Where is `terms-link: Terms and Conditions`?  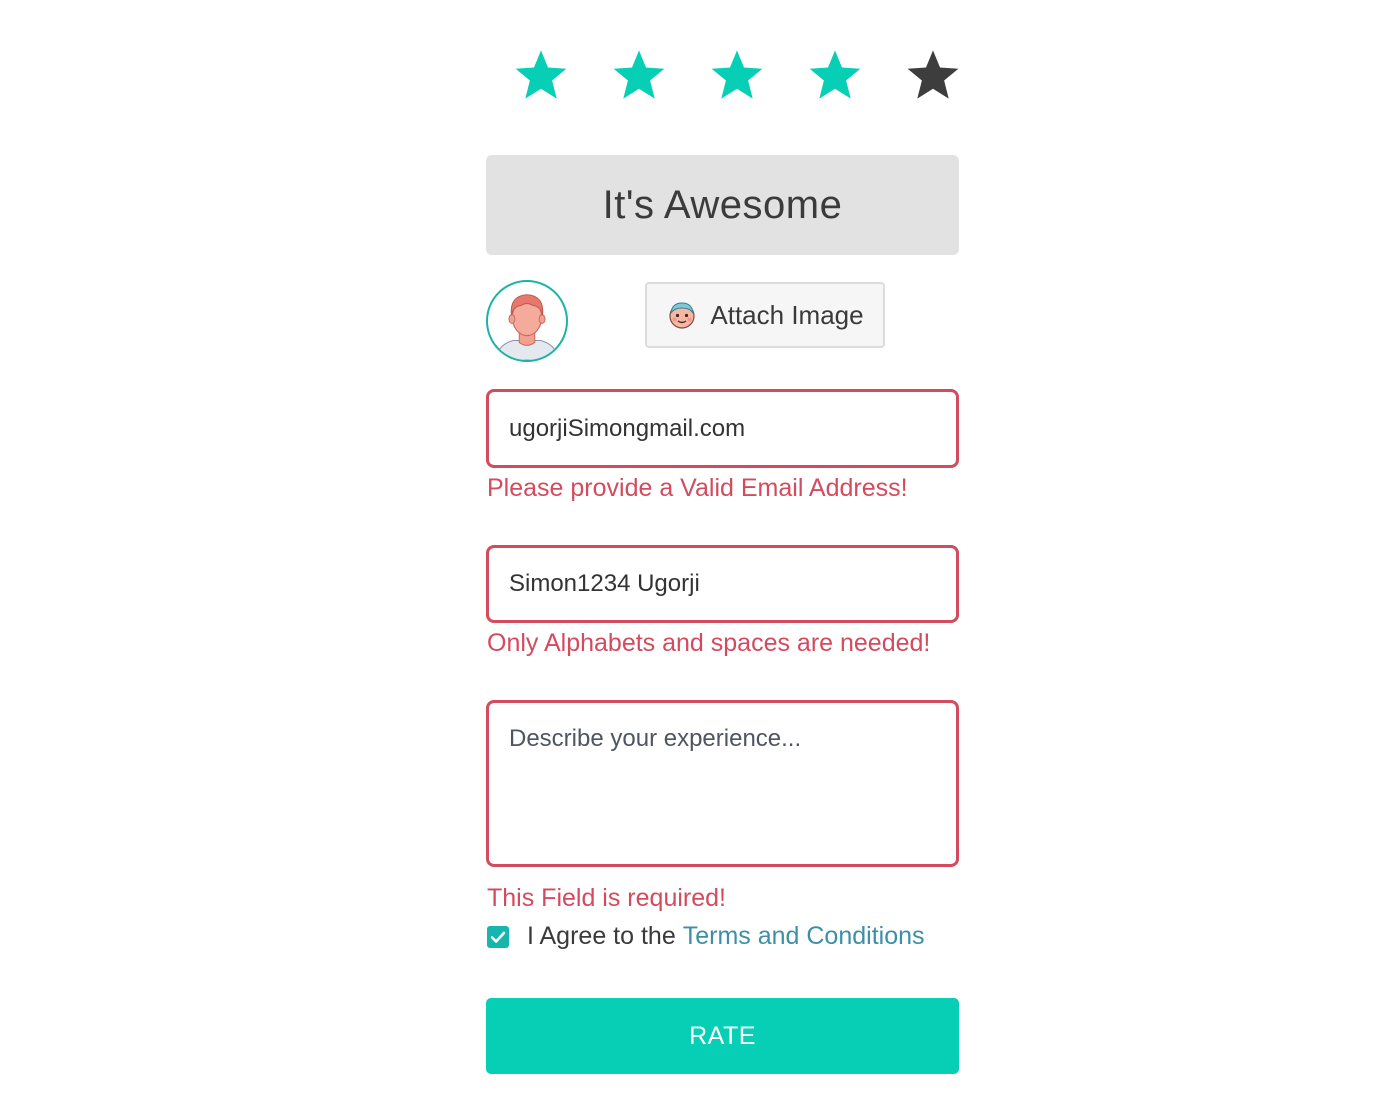 terms-link: Terms and Conditions is located at coordinates (804, 936).